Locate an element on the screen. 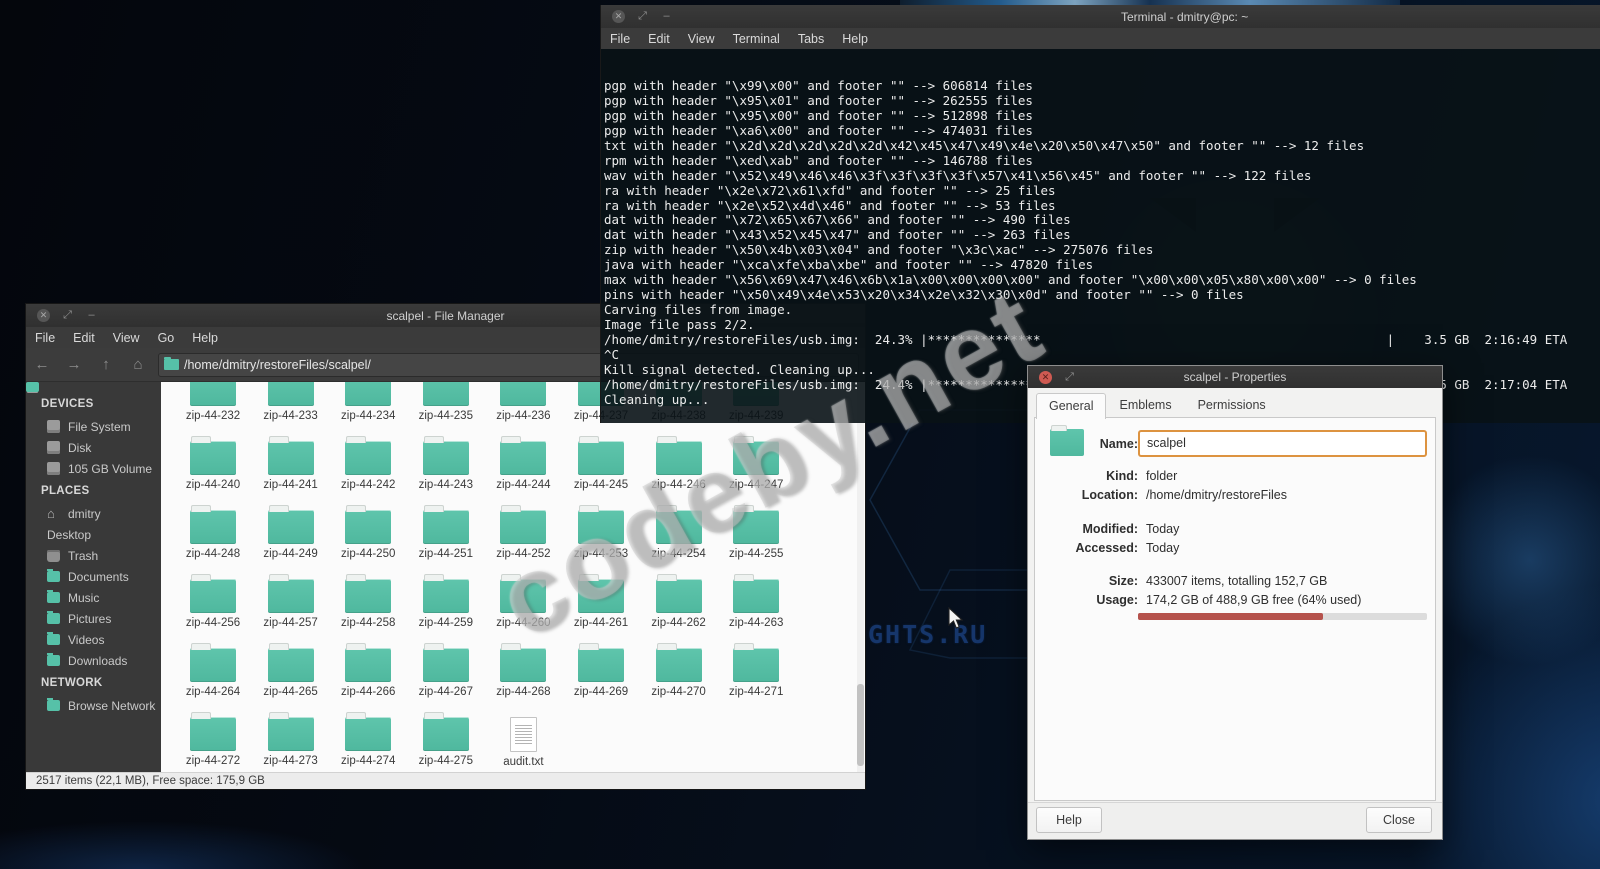  back-icon: ← is located at coordinates (42, 364).